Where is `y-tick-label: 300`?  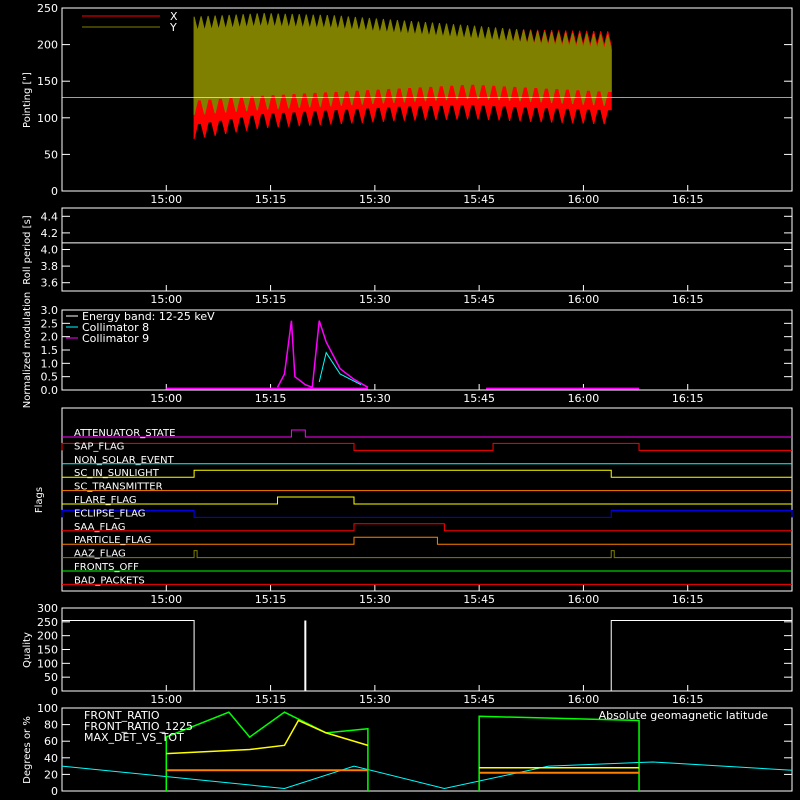 y-tick-label: 300 is located at coordinates (47, 608).